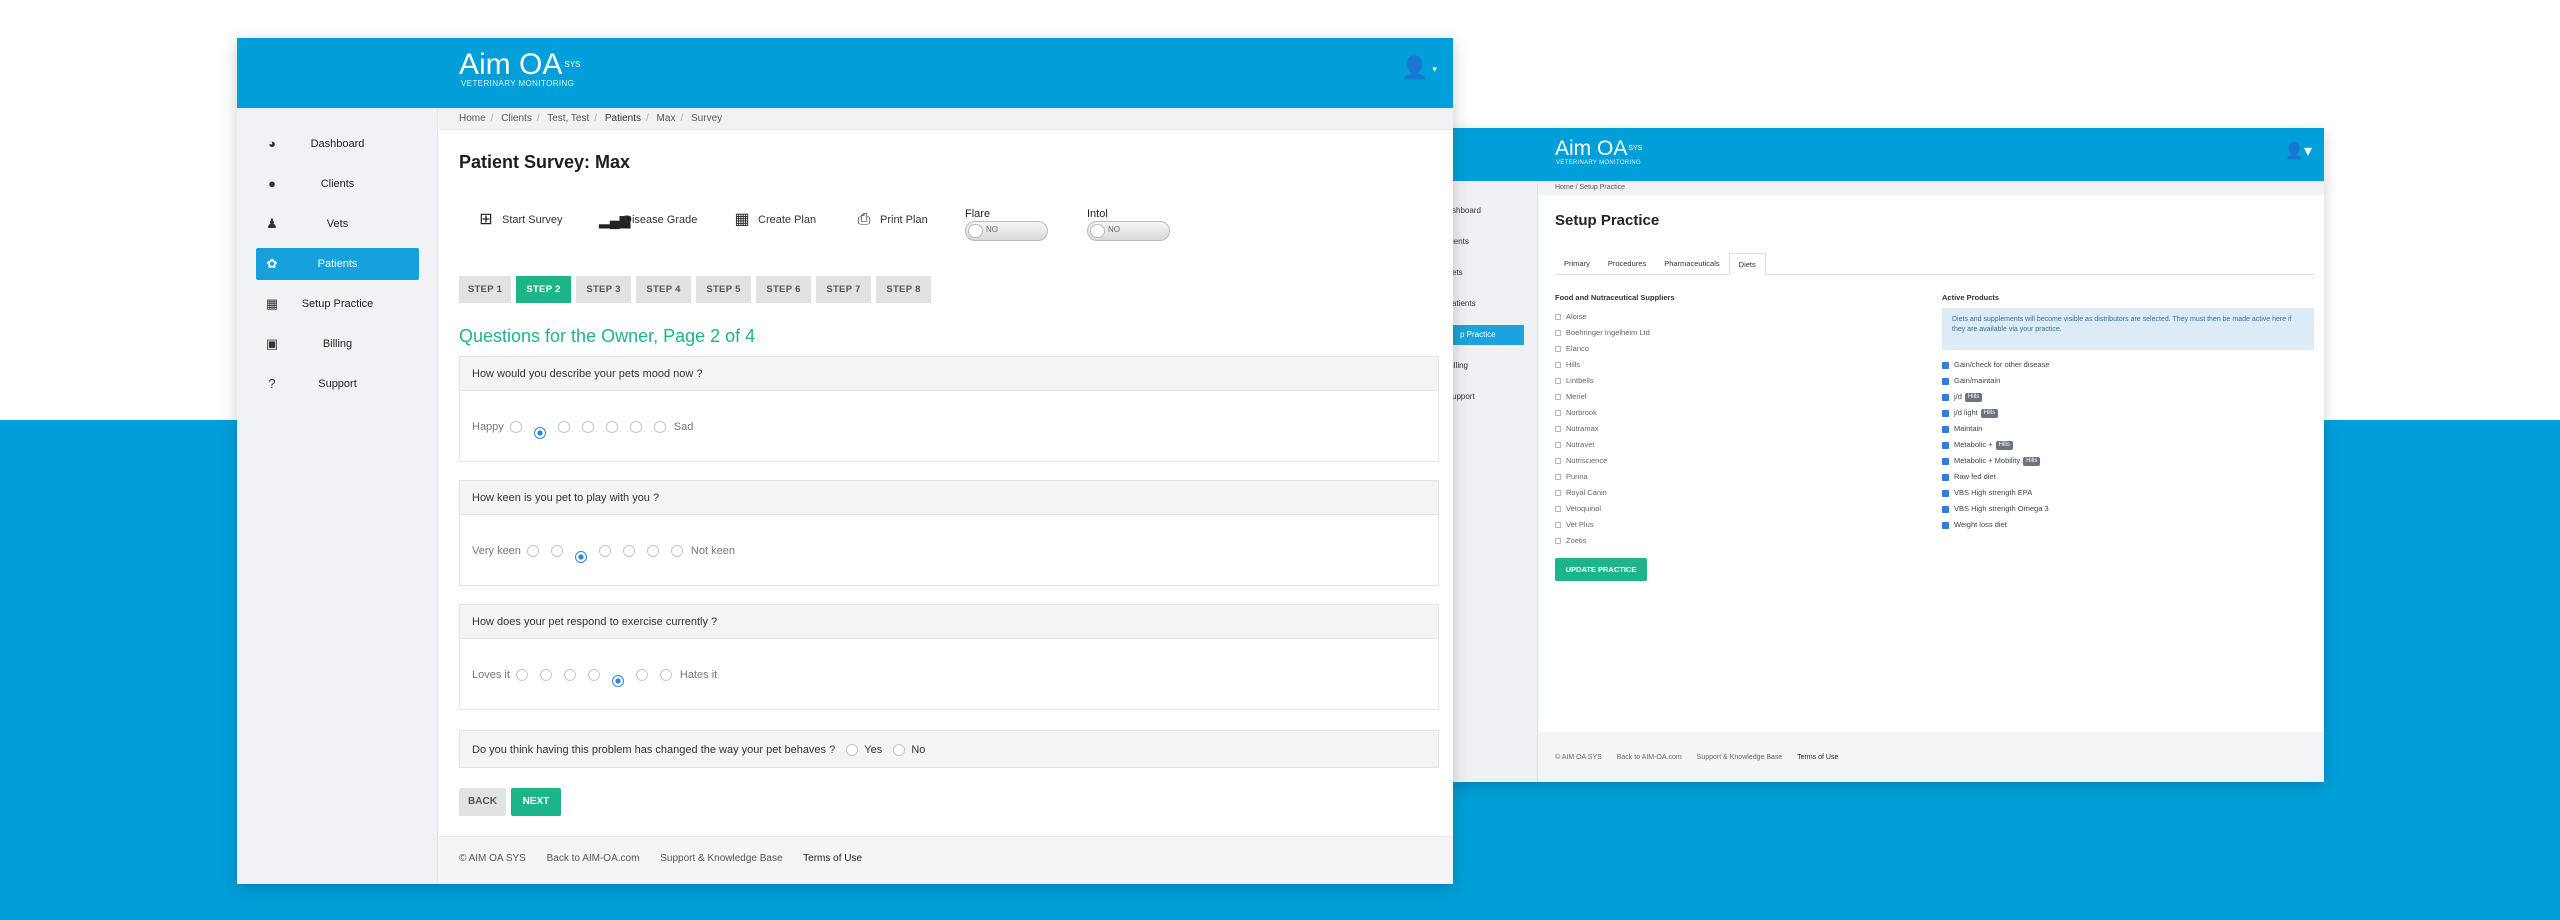 The width and height of the screenshot is (2560, 920). What do you see at coordinates (337, 264) in the screenshot?
I see `sidebar-item-patients: ✿ Patients` at bounding box center [337, 264].